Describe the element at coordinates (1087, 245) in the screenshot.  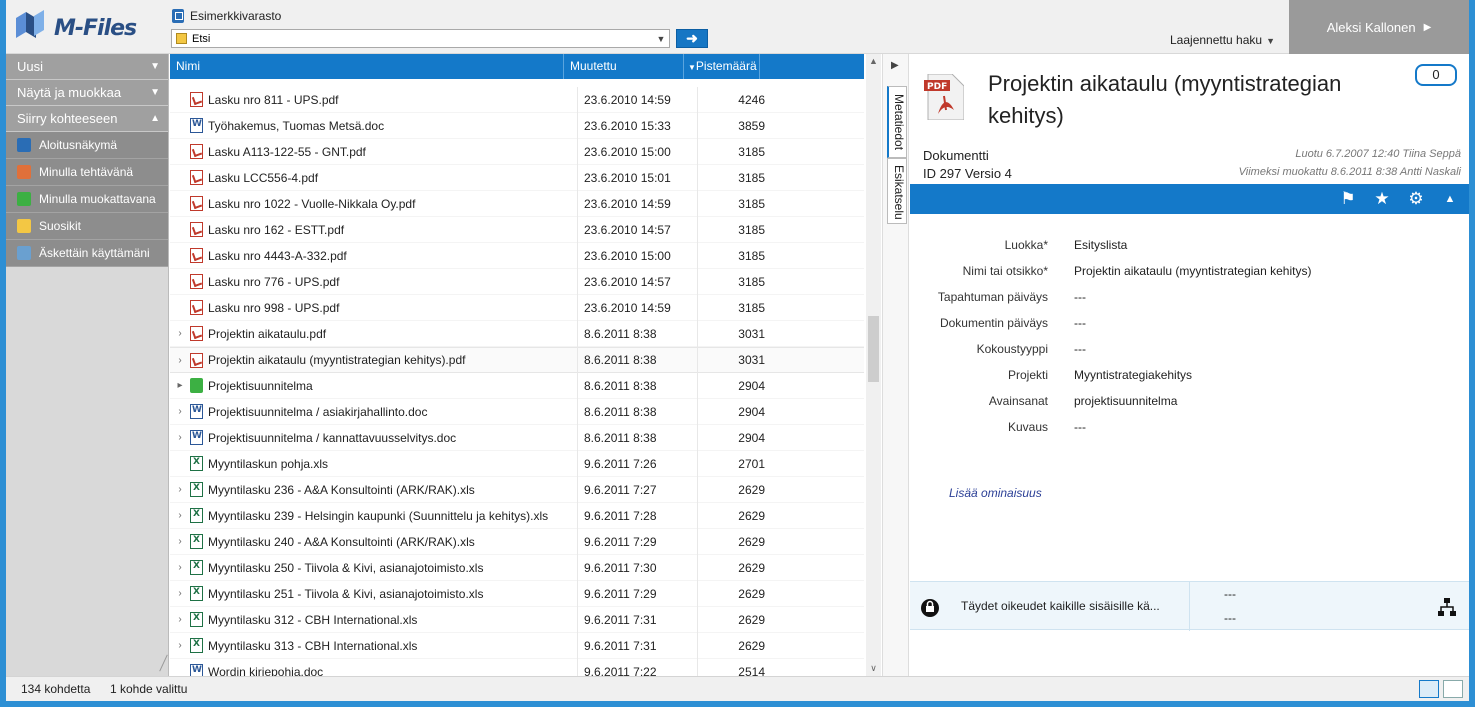
I see `property-value: Esityslista` at that location.